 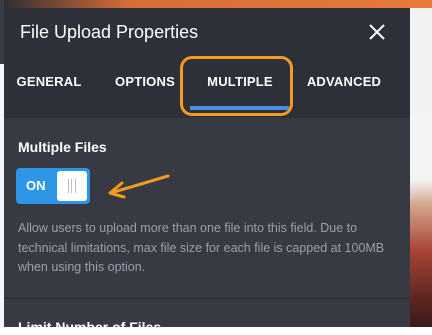 I want to click on annotation-highlight-box, so click(x=236, y=86).